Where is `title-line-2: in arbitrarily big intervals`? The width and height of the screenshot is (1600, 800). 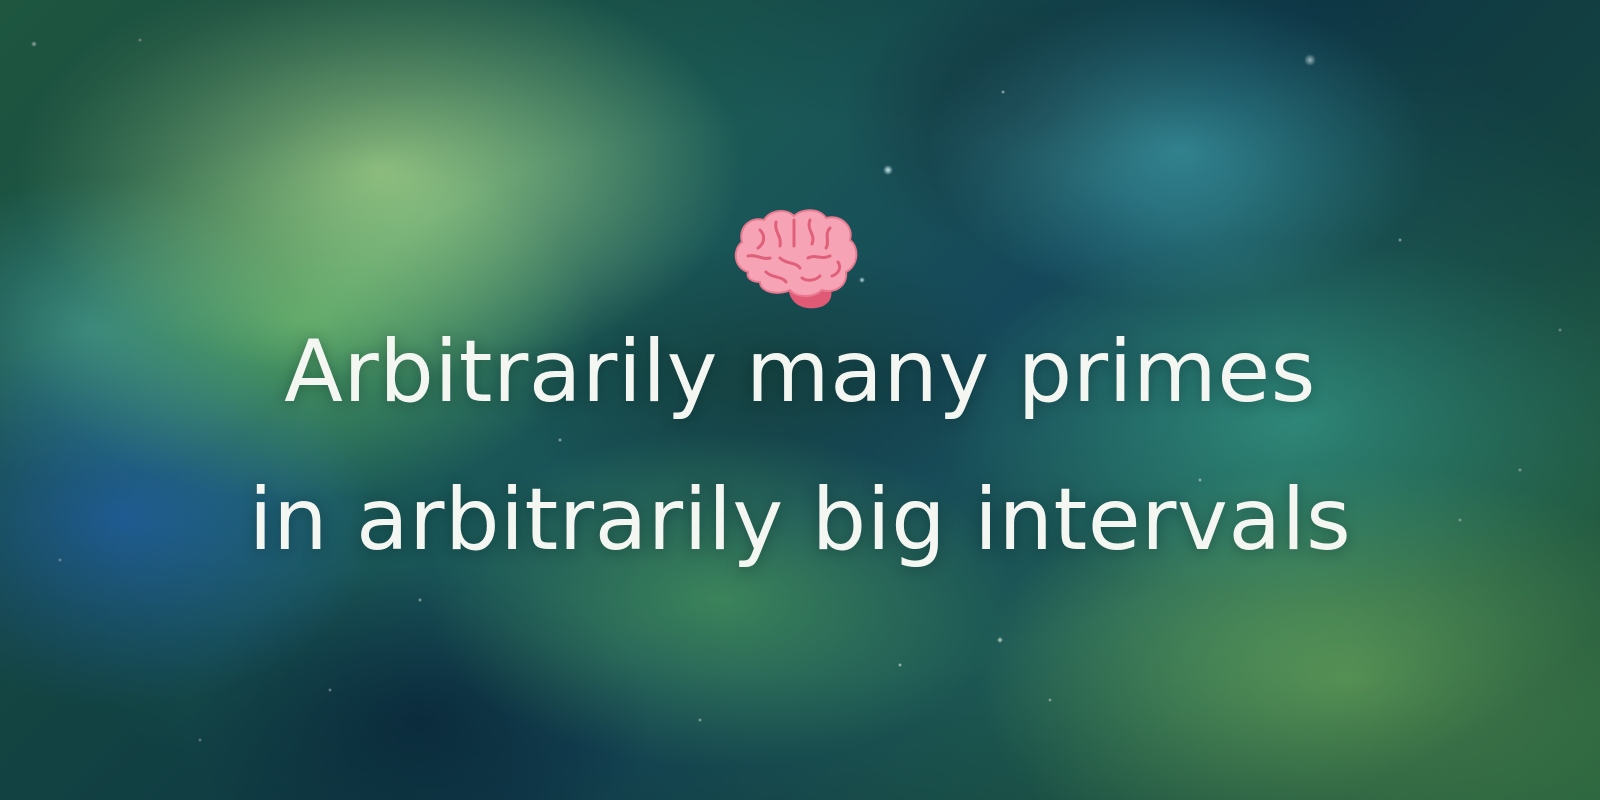
title-line-2: in arbitrarily big intervals is located at coordinates (800, 520).